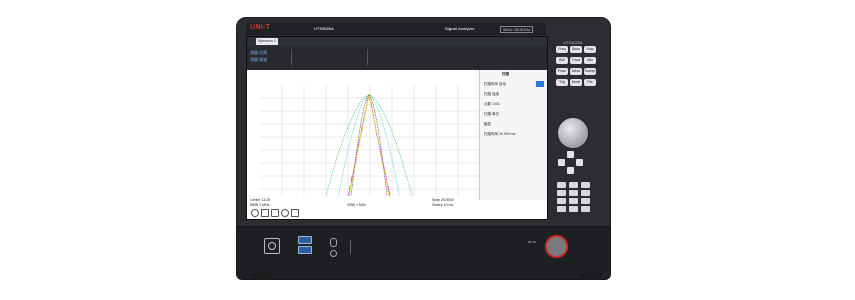  I want to click on clock-icon, so click(285, 213).